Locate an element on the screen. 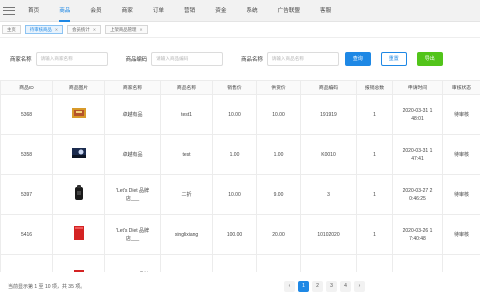 The width and height of the screenshot is (480, 300). cell-time: 2020-03-27 2 0:46:25 is located at coordinates (417, 194).